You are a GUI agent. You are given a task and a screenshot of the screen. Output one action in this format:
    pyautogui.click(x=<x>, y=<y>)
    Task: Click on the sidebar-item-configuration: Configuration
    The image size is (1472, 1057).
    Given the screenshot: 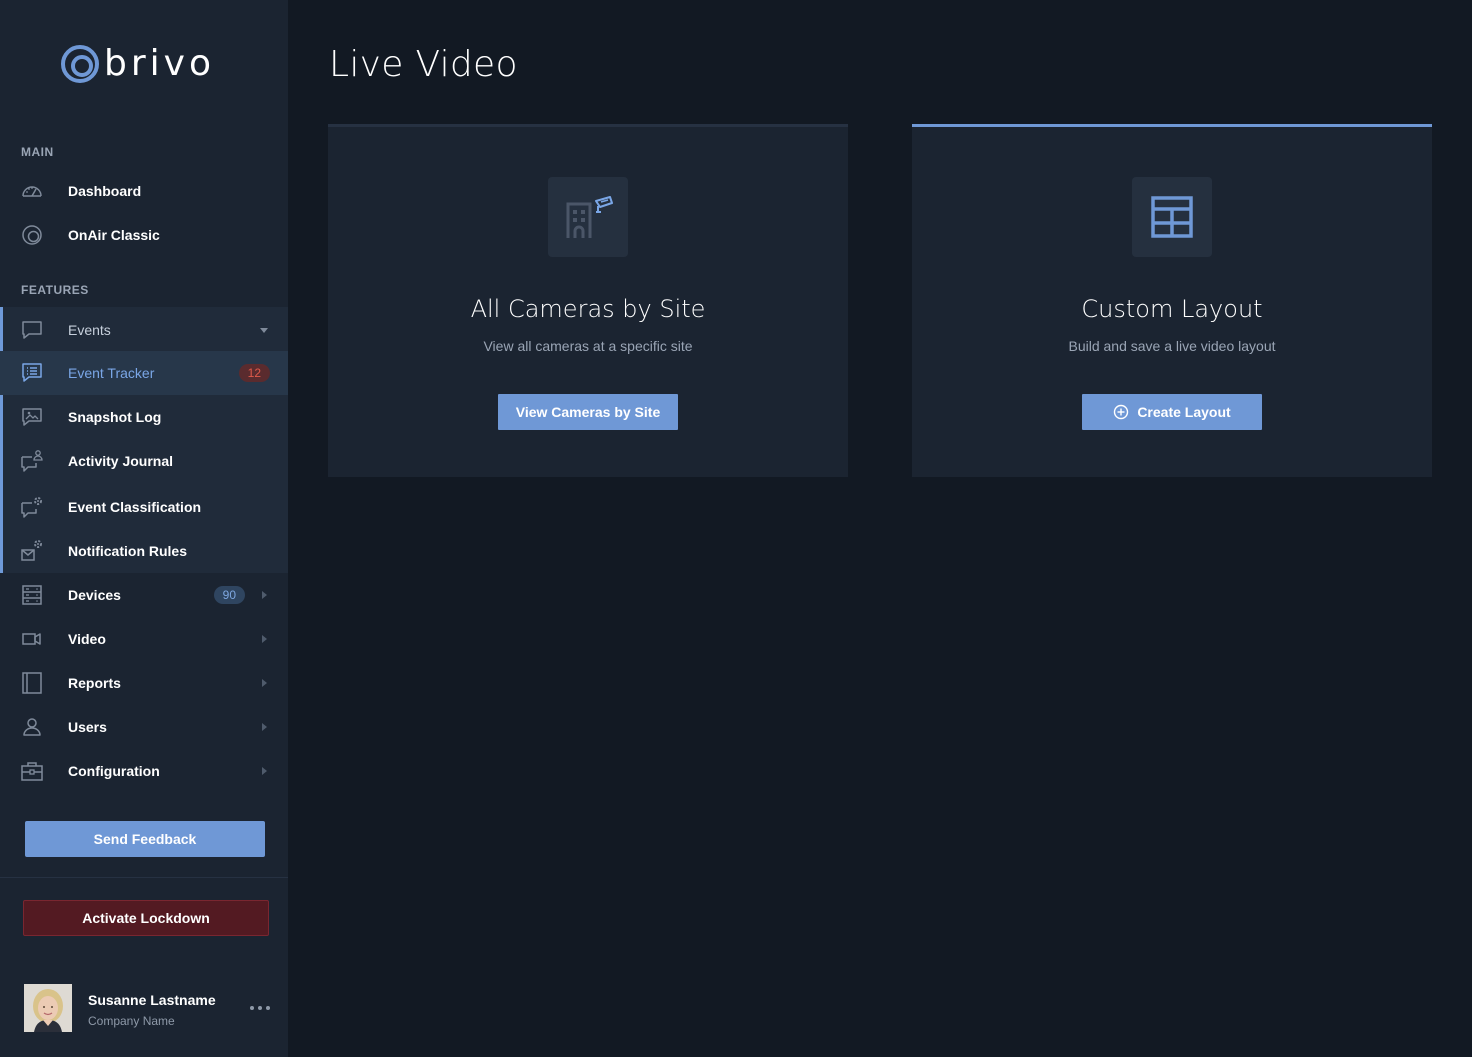 What is the action you would take?
    pyautogui.click(x=144, y=771)
    